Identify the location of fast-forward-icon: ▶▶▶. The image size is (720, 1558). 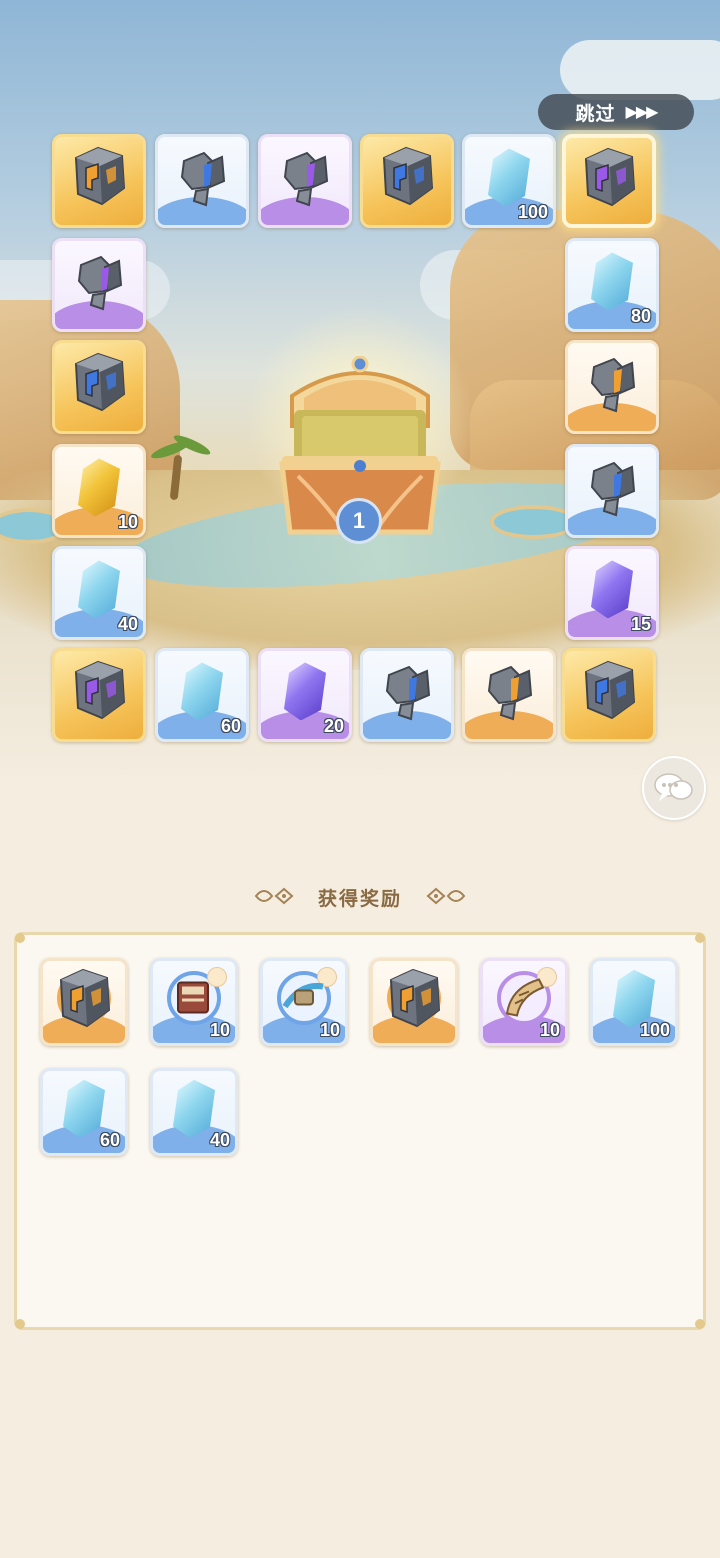
(642, 112).